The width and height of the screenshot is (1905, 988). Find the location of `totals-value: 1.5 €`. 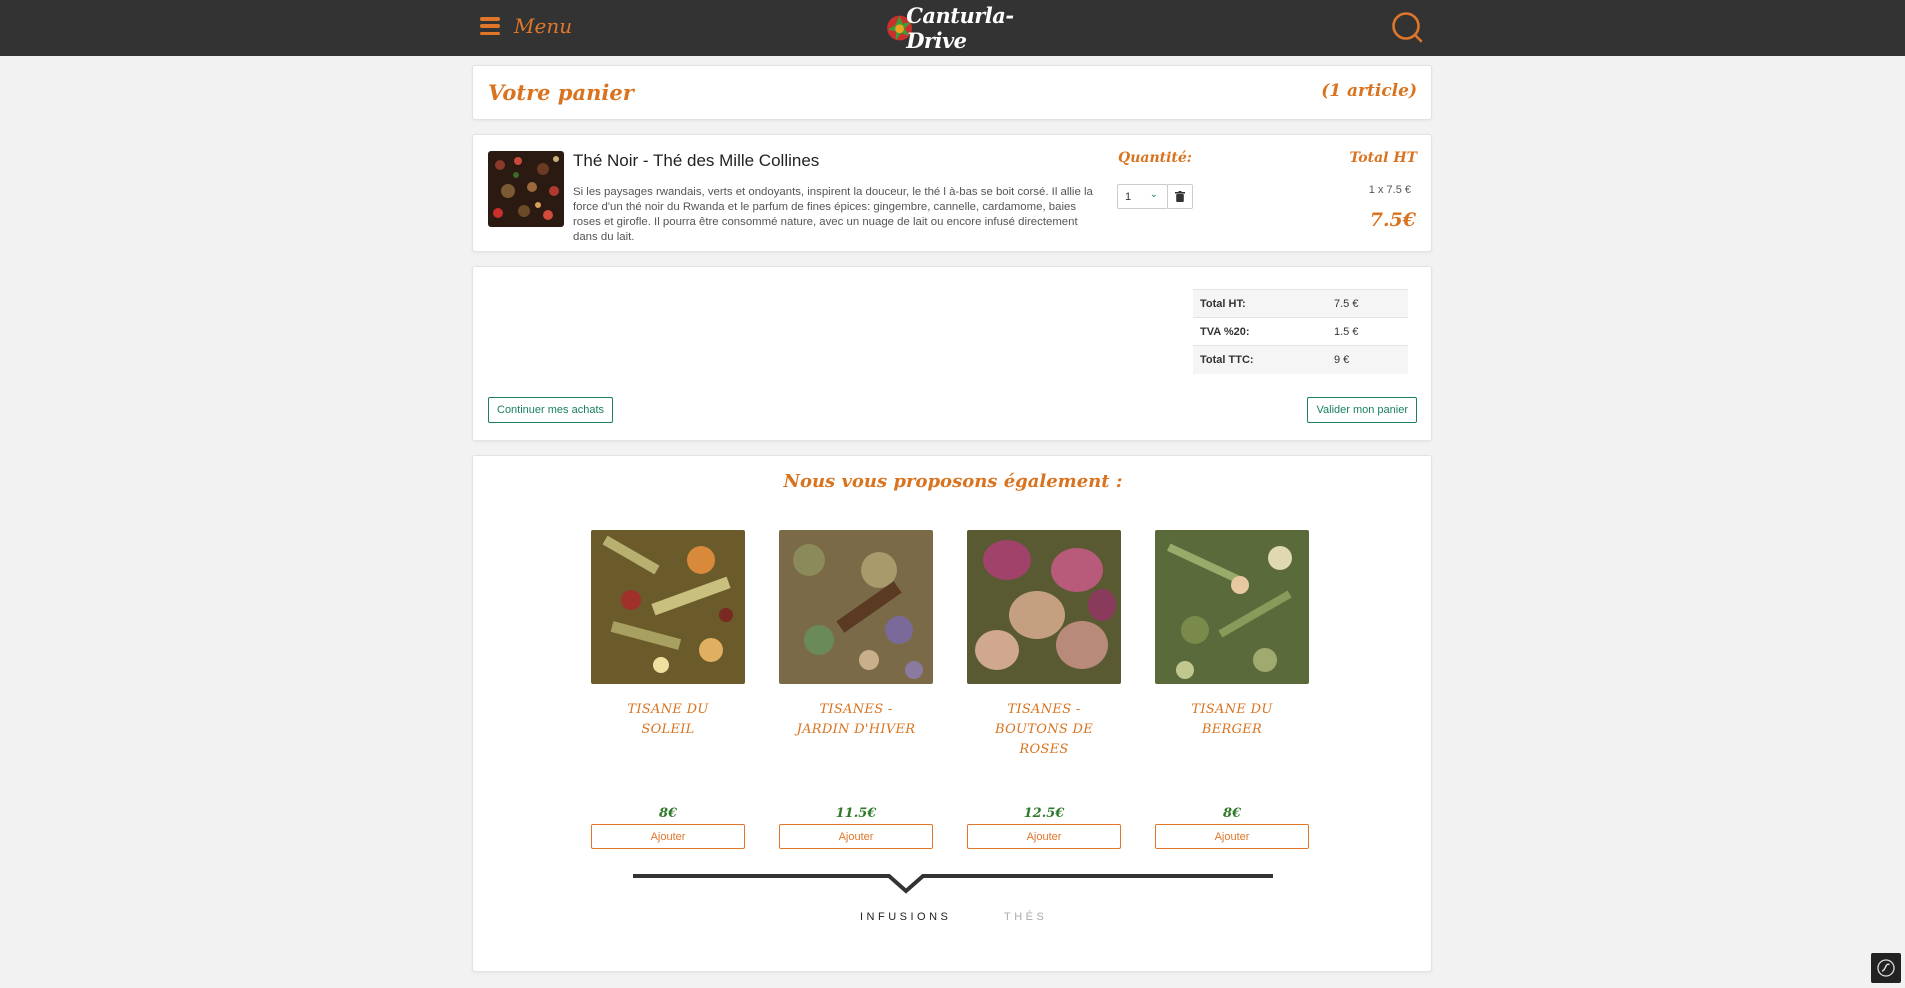

totals-value: 1.5 € is located at coordinates (1367, 331).